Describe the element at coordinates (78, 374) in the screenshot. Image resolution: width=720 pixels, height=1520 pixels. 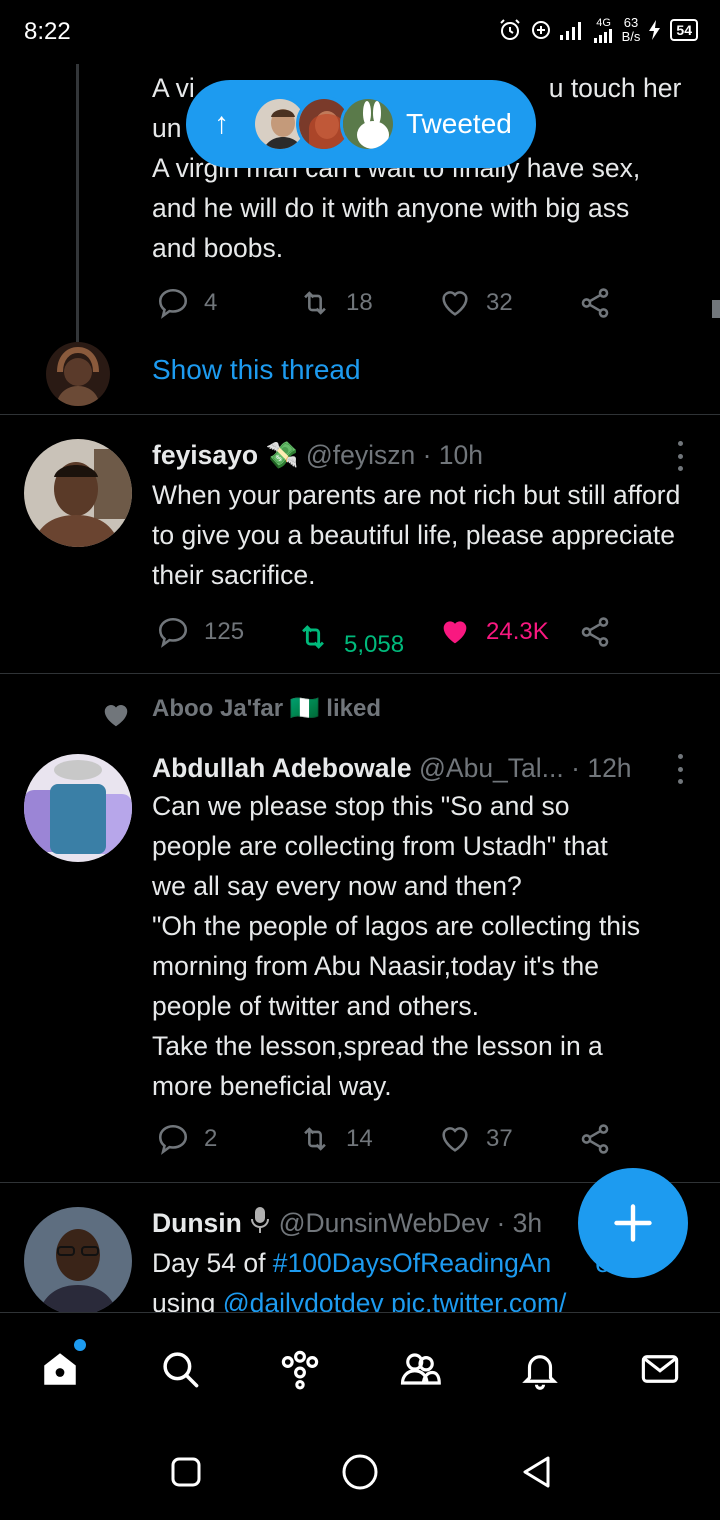
I see `thread-author-avatar` at that location.